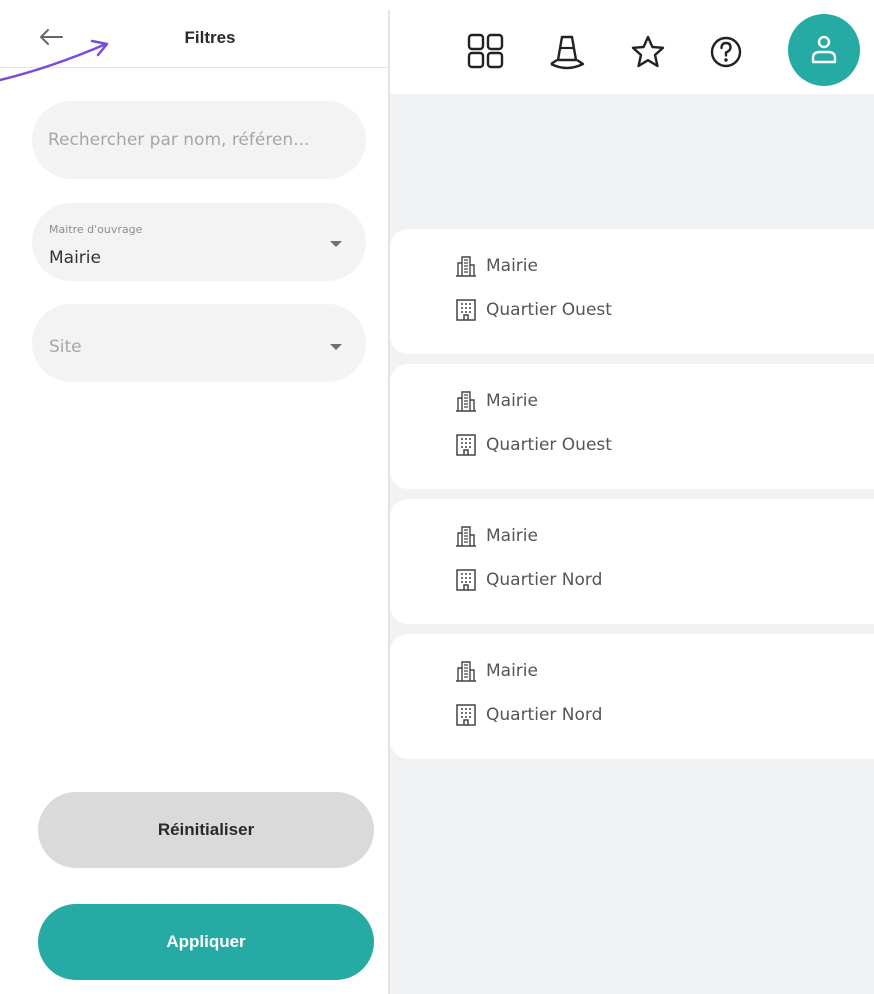 The image size is (874, 994). What do you see at coordinates (199, 242) in the screenshot?
I see `owner-select: Maitre d'ouvrage Mairie` at bounding box center [199, 242].